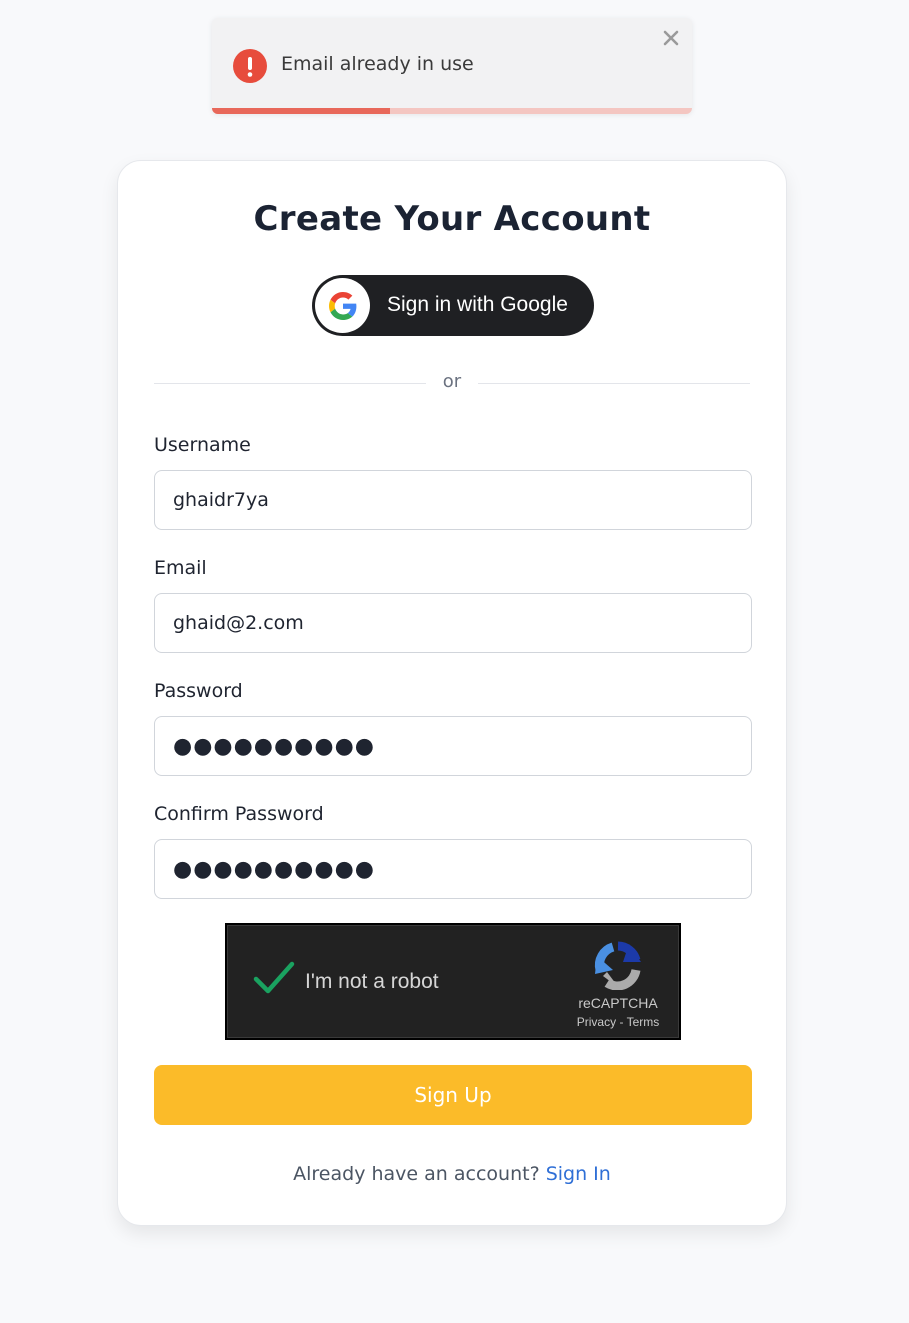 This screenshot has height=1323, width=909. I want to click on toast-progress-fill, so click(301, 111).